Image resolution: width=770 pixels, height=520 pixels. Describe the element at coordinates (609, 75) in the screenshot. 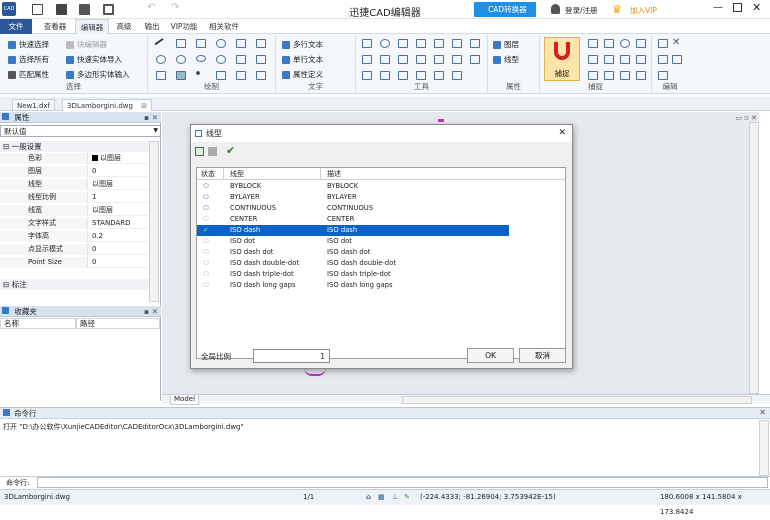

I see `snap-tangent-icon` at that location.